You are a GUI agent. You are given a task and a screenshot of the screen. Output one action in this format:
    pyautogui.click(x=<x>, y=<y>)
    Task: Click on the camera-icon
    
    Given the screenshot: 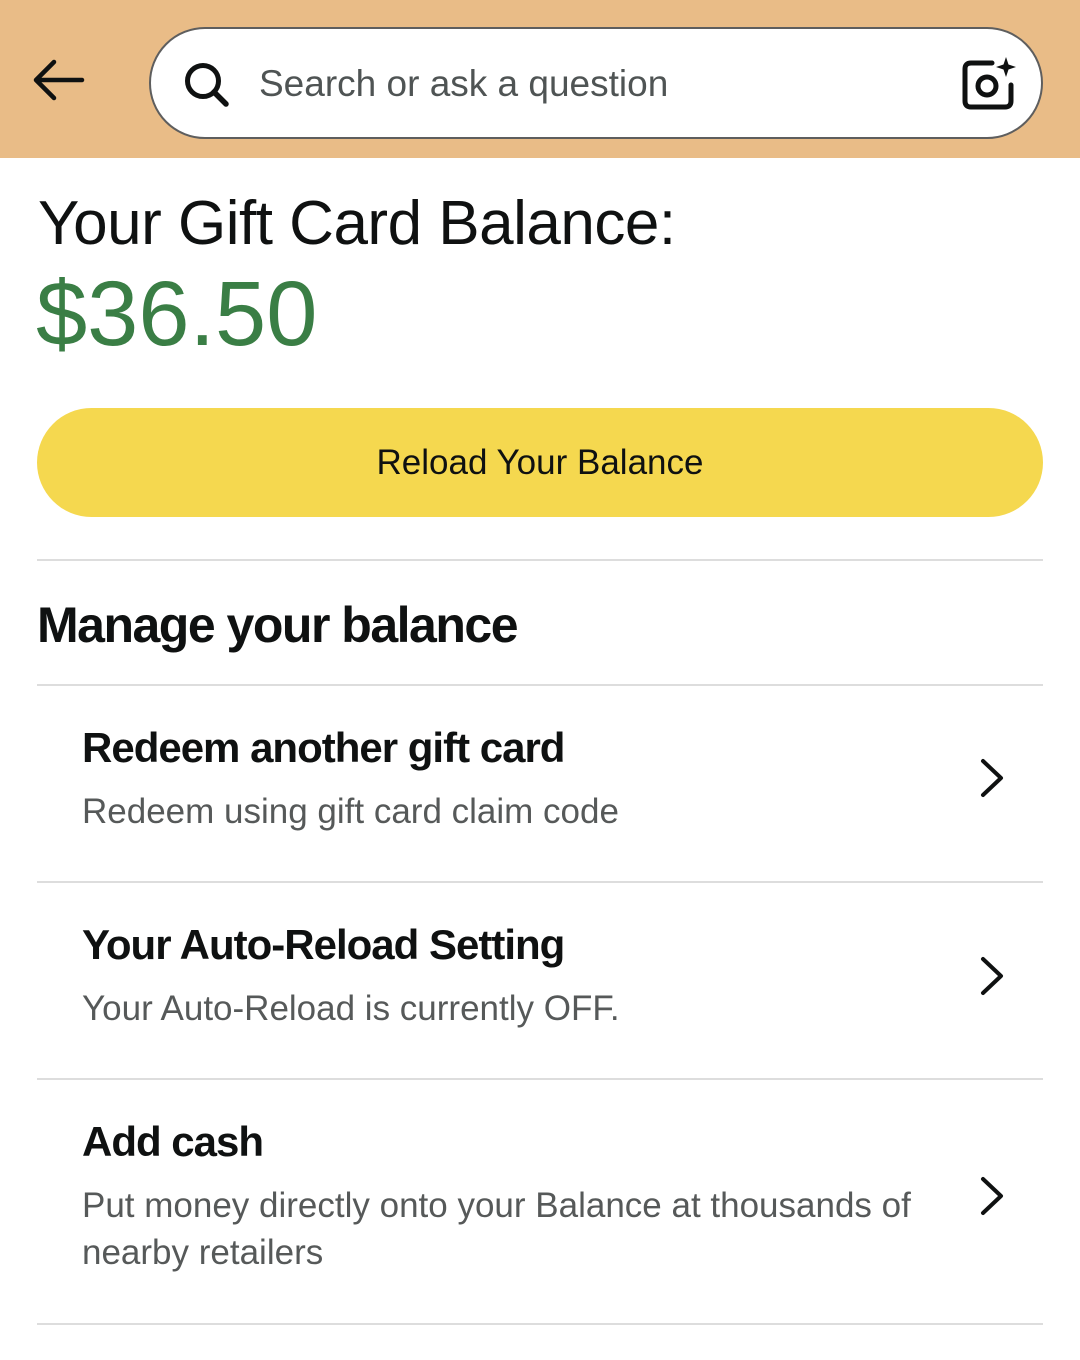 What is the action you would take?
    pyautogui.click(x=989, y=85)
    